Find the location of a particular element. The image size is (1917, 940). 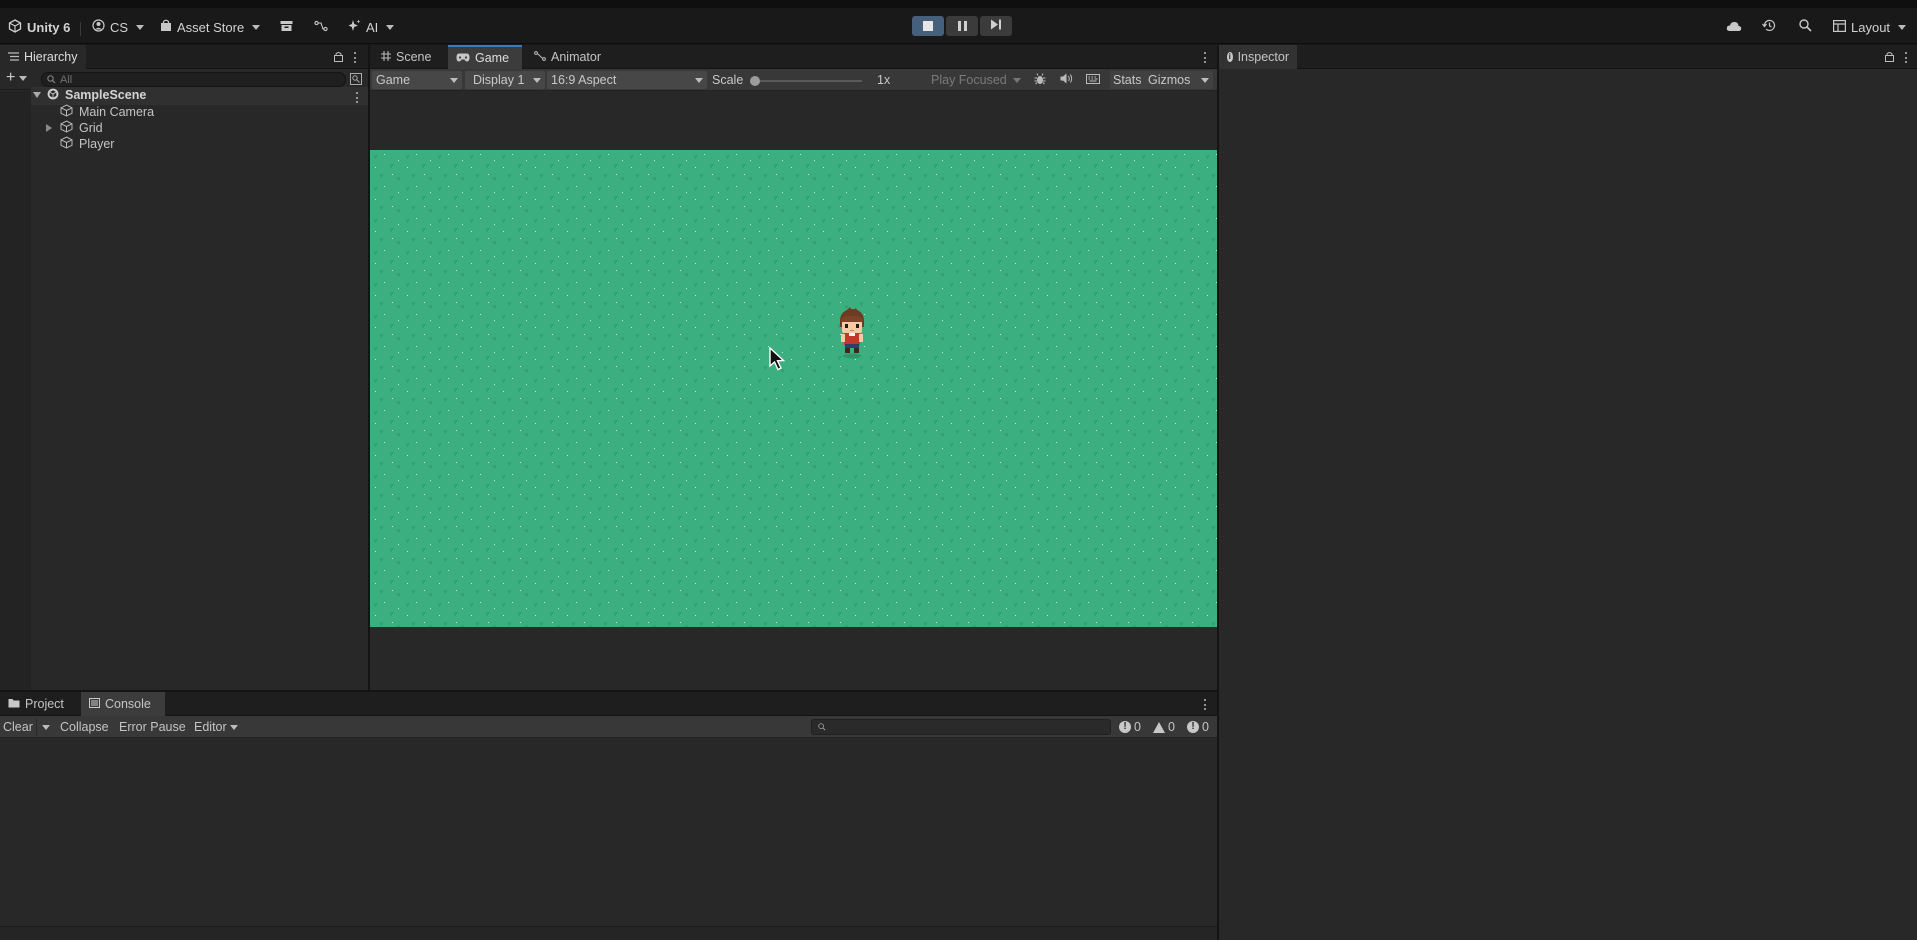

unity-logo-icon is located at coordinates (15, 27).